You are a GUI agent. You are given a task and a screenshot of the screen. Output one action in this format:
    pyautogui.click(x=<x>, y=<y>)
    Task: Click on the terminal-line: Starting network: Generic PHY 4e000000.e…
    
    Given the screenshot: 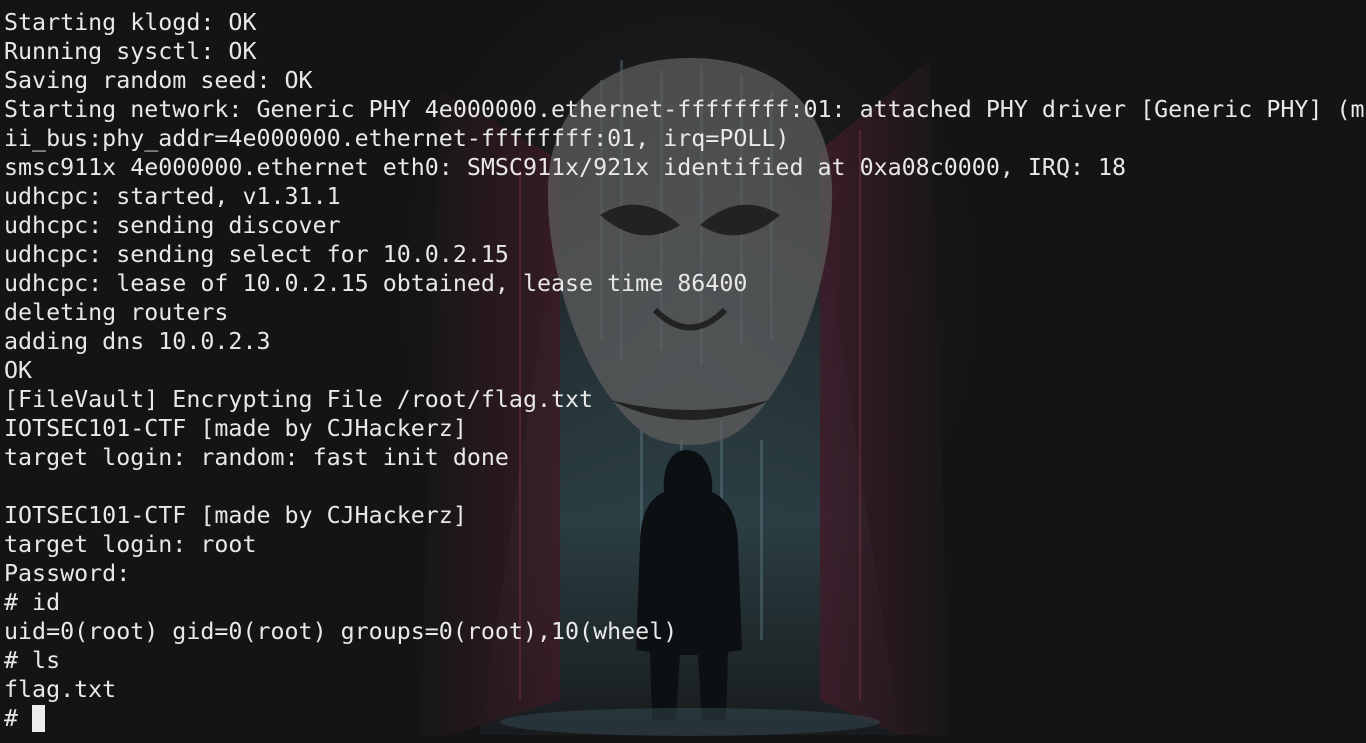 What is the action you would take?
    pyautogui.click(x=684, y=109)
    